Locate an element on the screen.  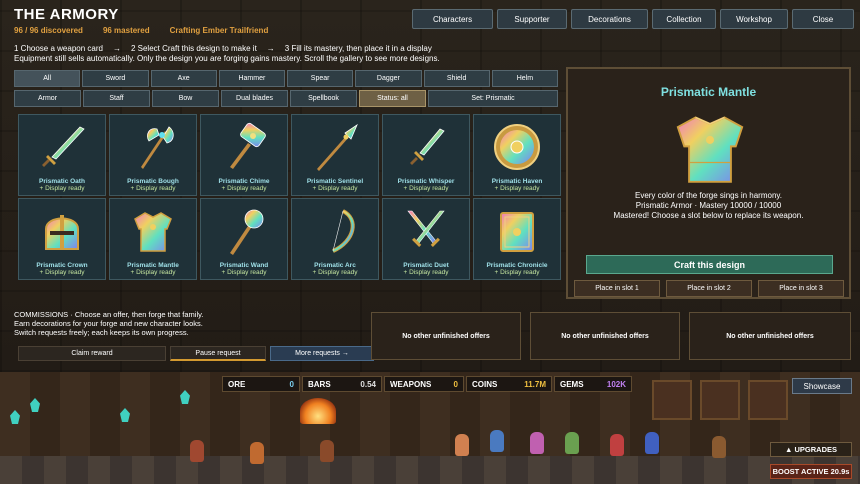
filter-set: Set: Prismatic is located at coordinates (493, 98).